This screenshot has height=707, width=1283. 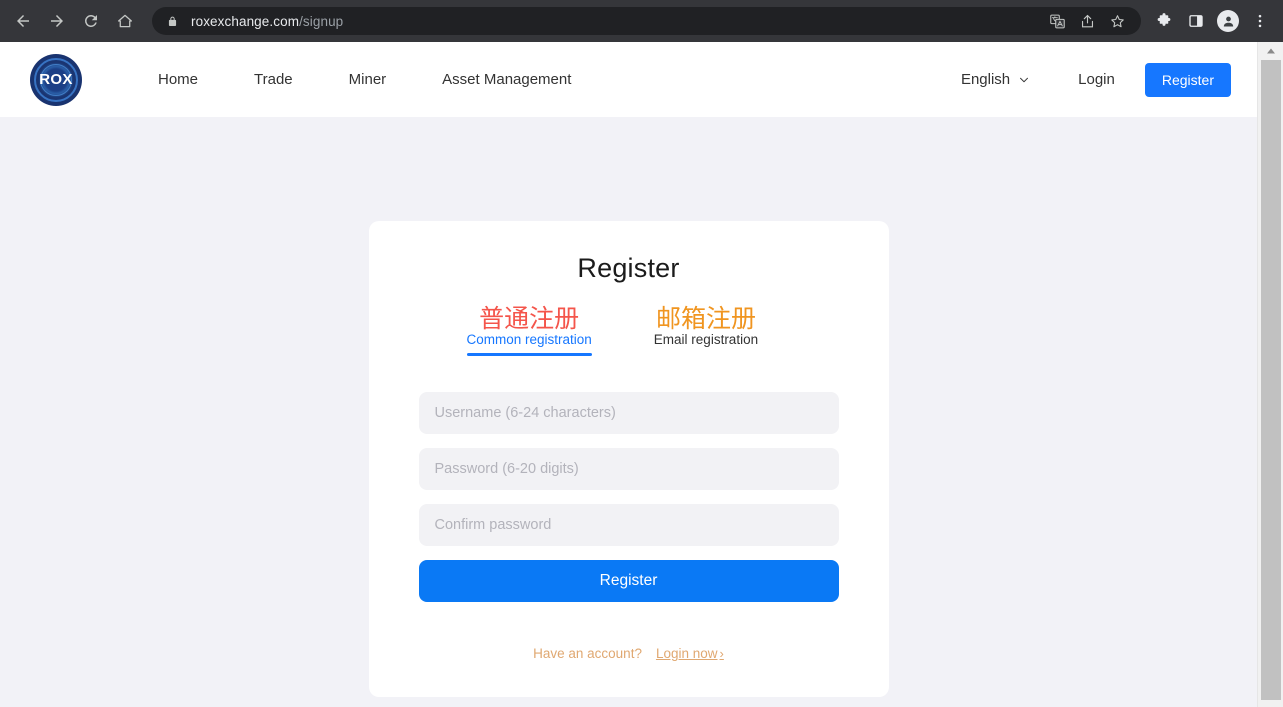 I want to click on tab-common-registration: 普通注册 Common registration, so click(x=529, y=331).